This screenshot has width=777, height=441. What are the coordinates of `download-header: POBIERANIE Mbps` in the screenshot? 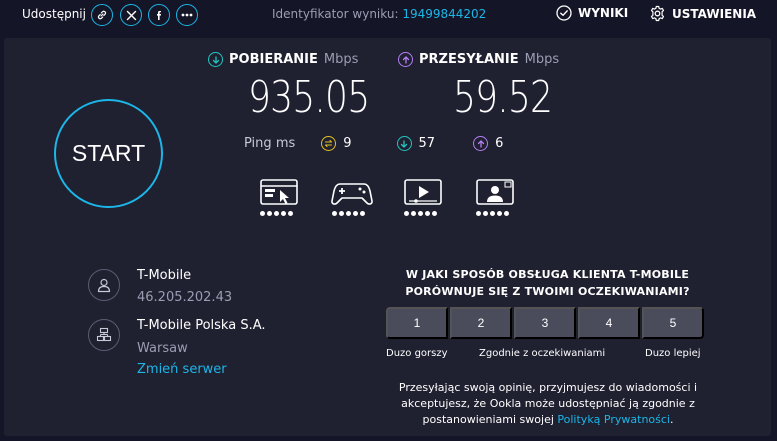 It's located at (283, 59).